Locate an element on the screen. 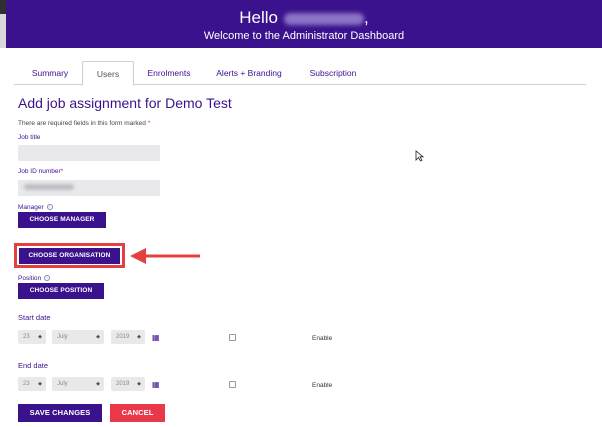 This screenshot has width=602, height=427. mouse-cursor-icon is located at coordinates (419, 156).